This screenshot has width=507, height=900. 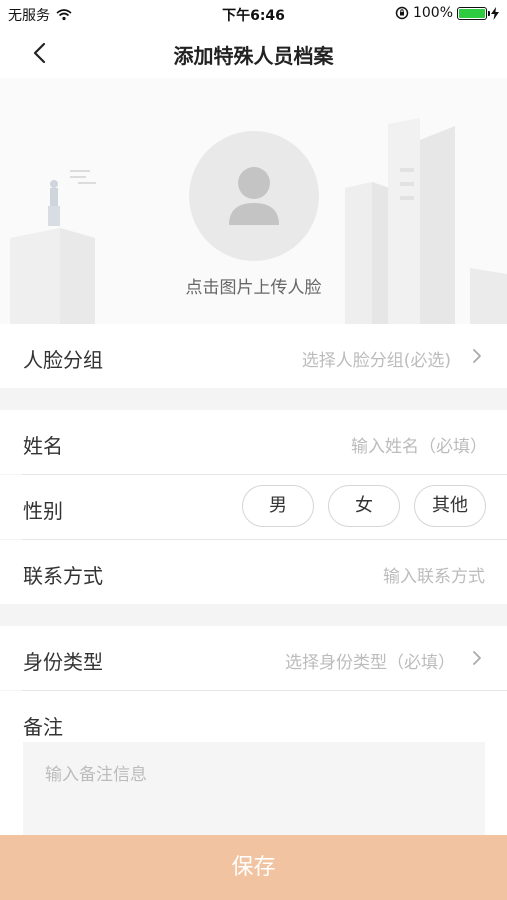 I want to click on name-row: 姓名 输入姓名（必填）, so click(x=253, y=442).